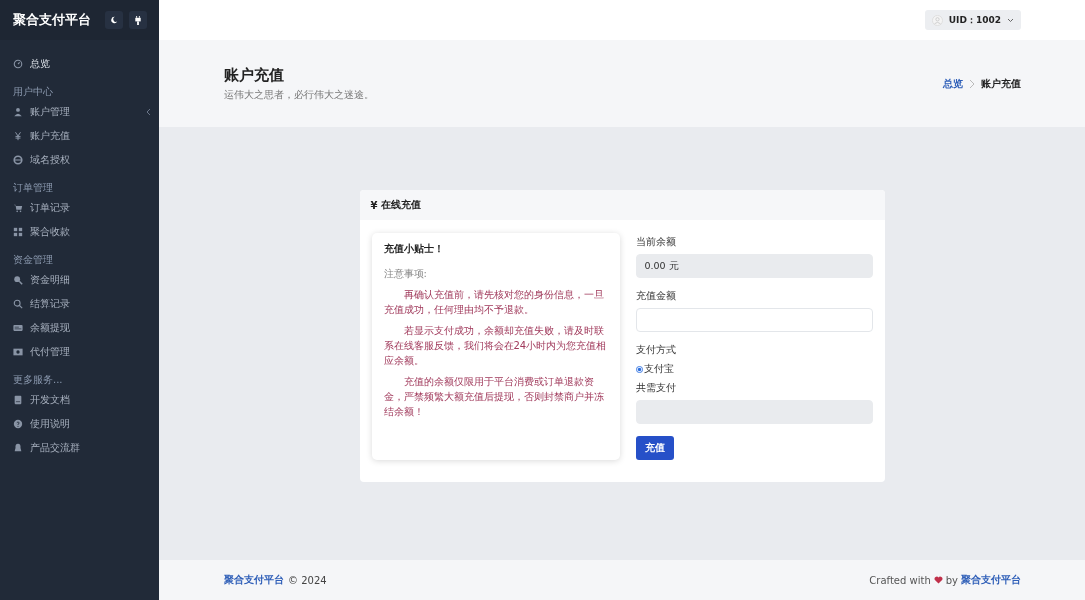  Describe the element at coordinates (79, 352) in the screenshot. I see `menu-item: 代付管理` at that location.